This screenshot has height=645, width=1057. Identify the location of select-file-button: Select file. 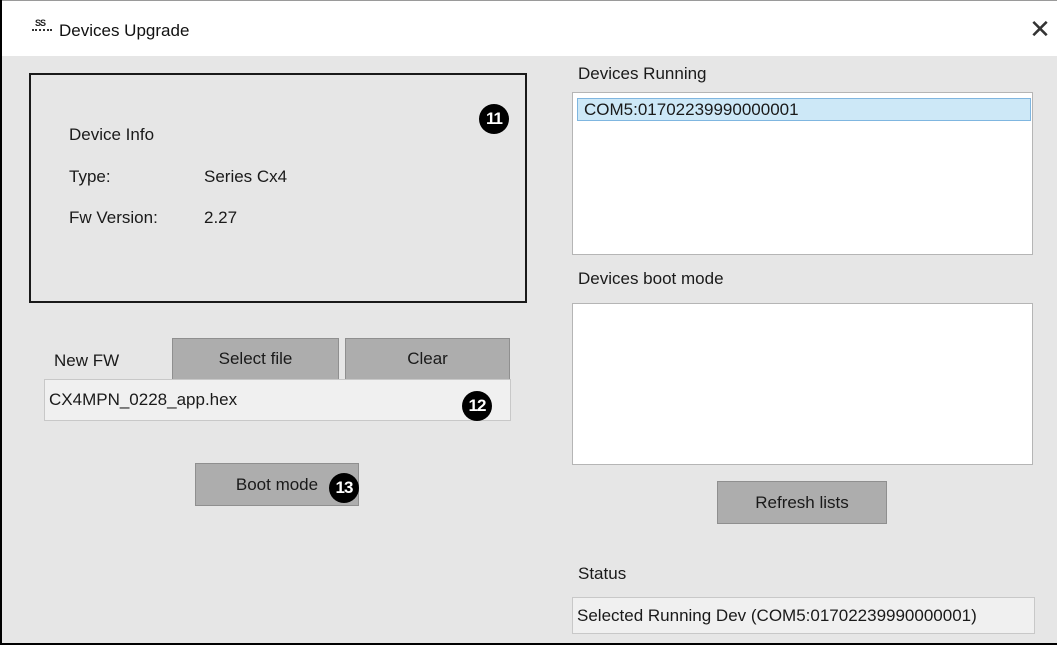
(255, 359).